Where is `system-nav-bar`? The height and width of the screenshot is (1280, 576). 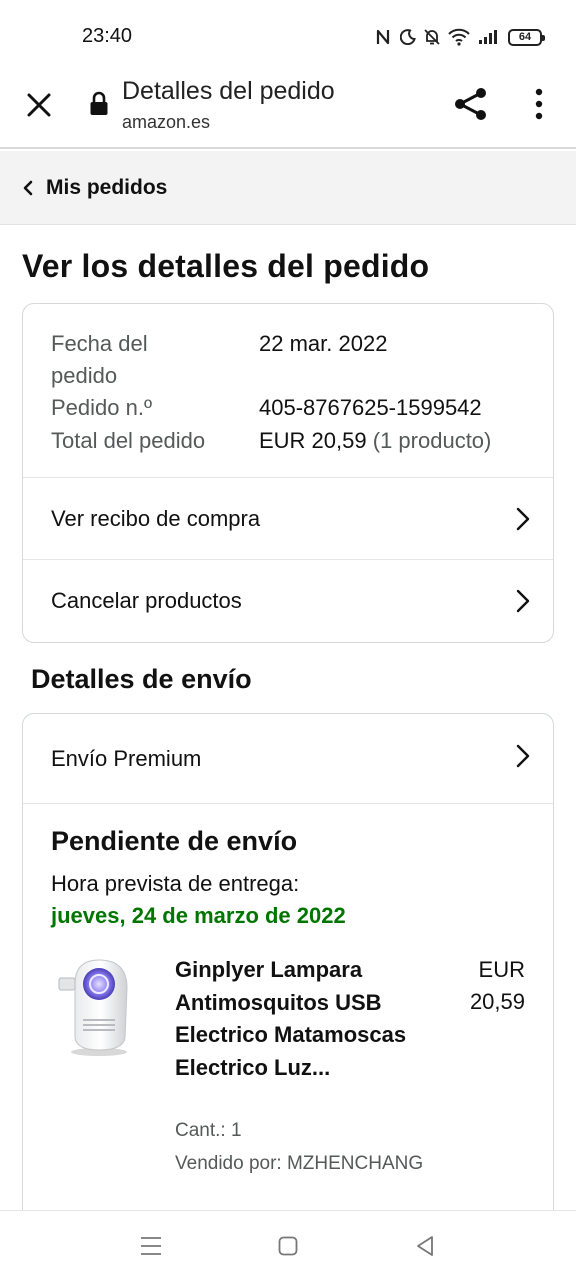 system-nav-bar is located at coordinates (288, 1245).